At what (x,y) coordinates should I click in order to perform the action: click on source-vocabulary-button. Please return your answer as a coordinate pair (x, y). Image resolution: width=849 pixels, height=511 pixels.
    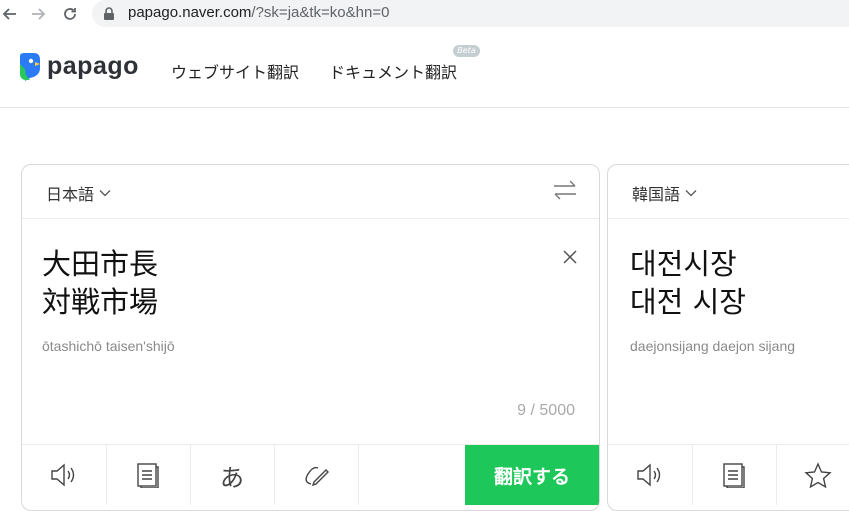
    Looking at the image, I should click on (148, 475).